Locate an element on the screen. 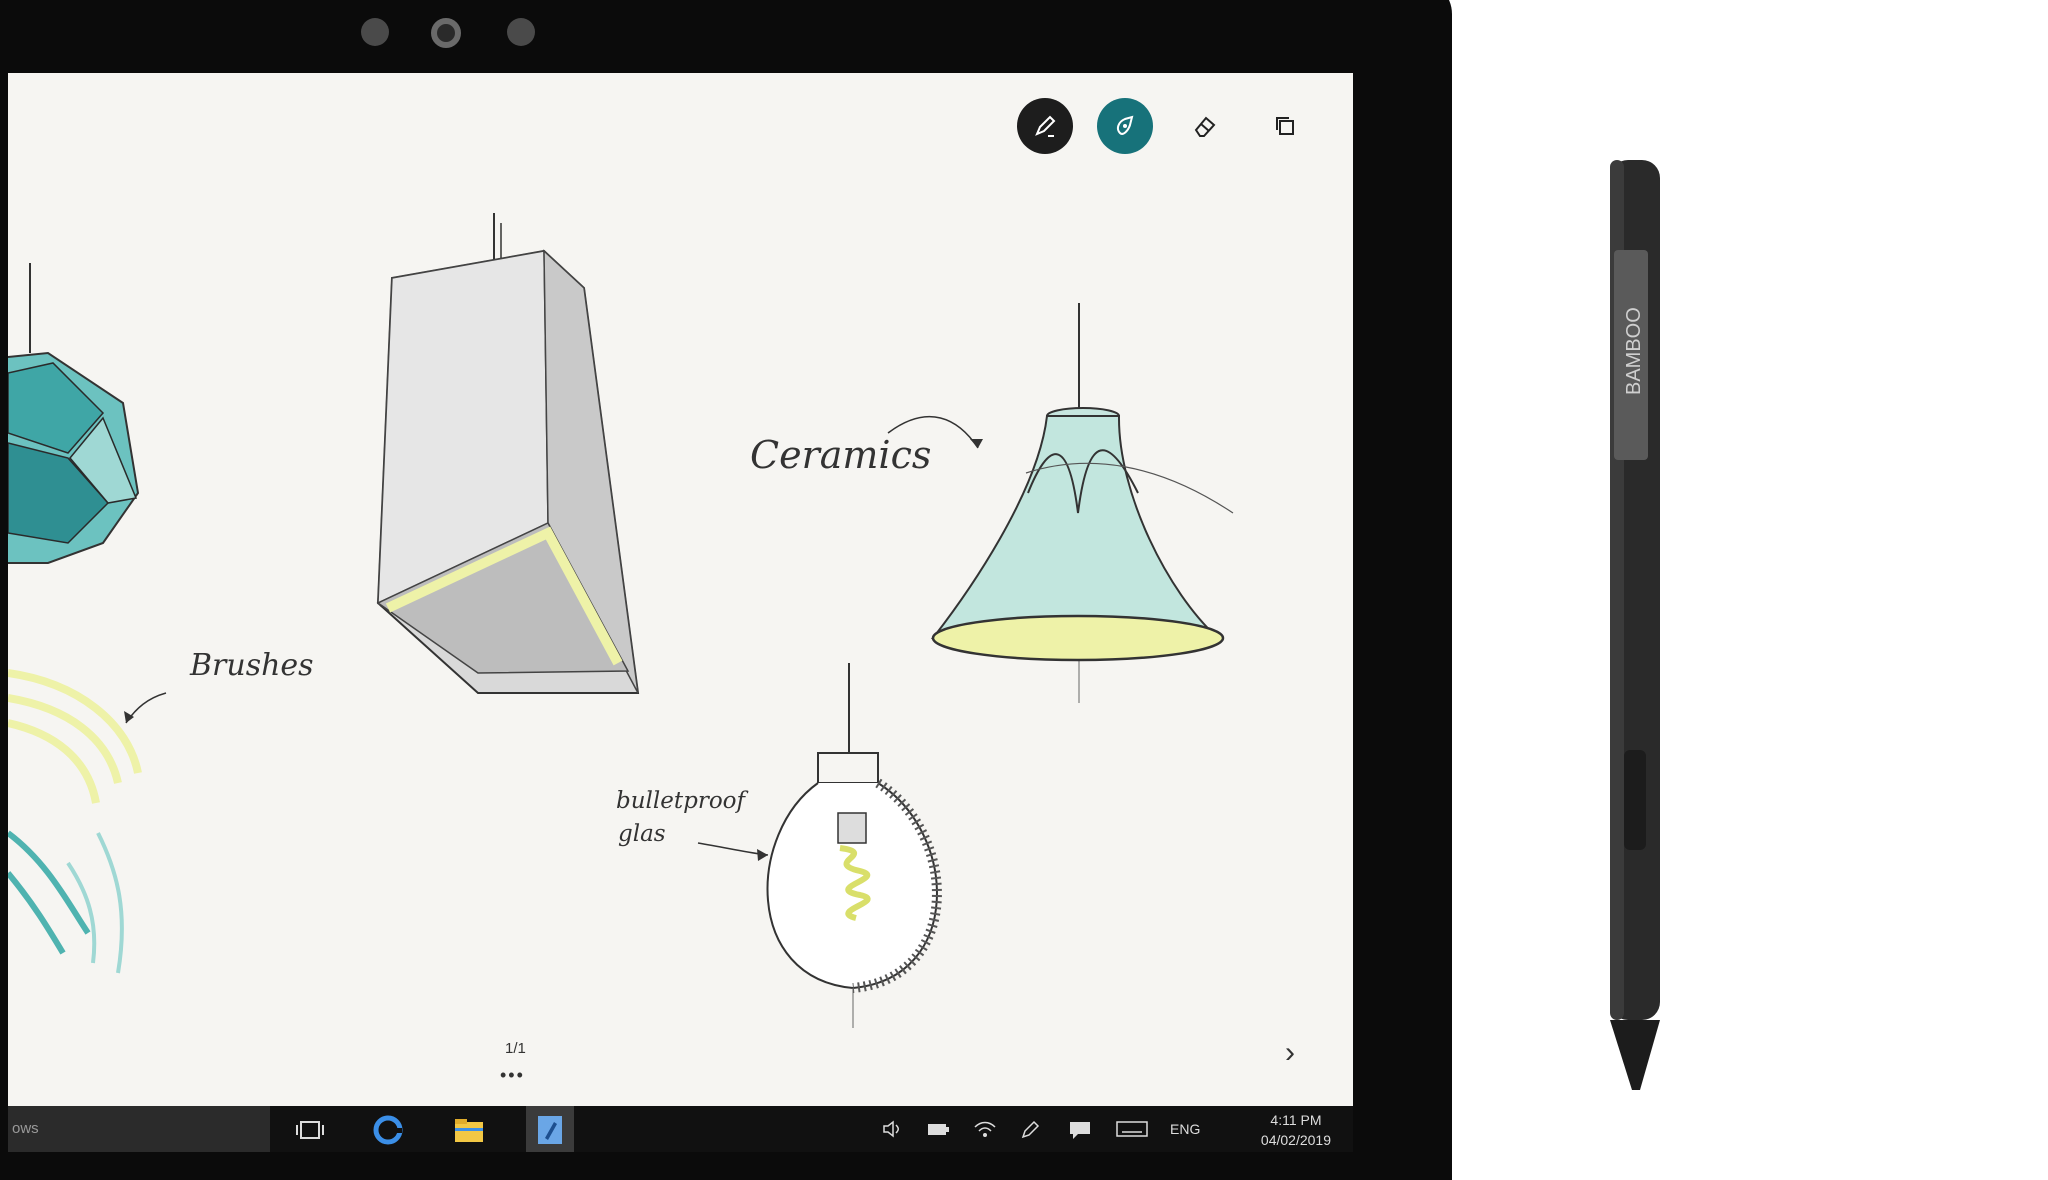  task-view-icon is located at coordinates (310, 1130).